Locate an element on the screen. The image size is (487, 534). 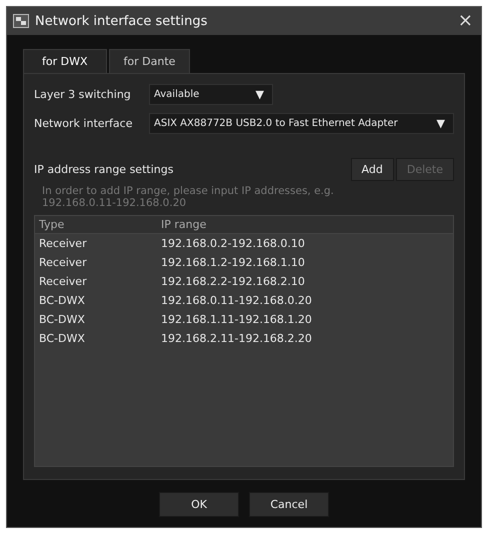
hint-text: In order to add IP range, please input IP addresses, e.g. 192.168.0.11-192.168.0.20 is located at coordinates (188, 197).